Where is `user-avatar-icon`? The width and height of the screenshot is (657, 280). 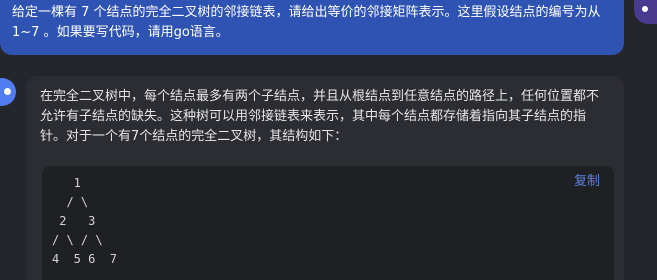 user-avatar-icon is located at coordinates (645, 9).